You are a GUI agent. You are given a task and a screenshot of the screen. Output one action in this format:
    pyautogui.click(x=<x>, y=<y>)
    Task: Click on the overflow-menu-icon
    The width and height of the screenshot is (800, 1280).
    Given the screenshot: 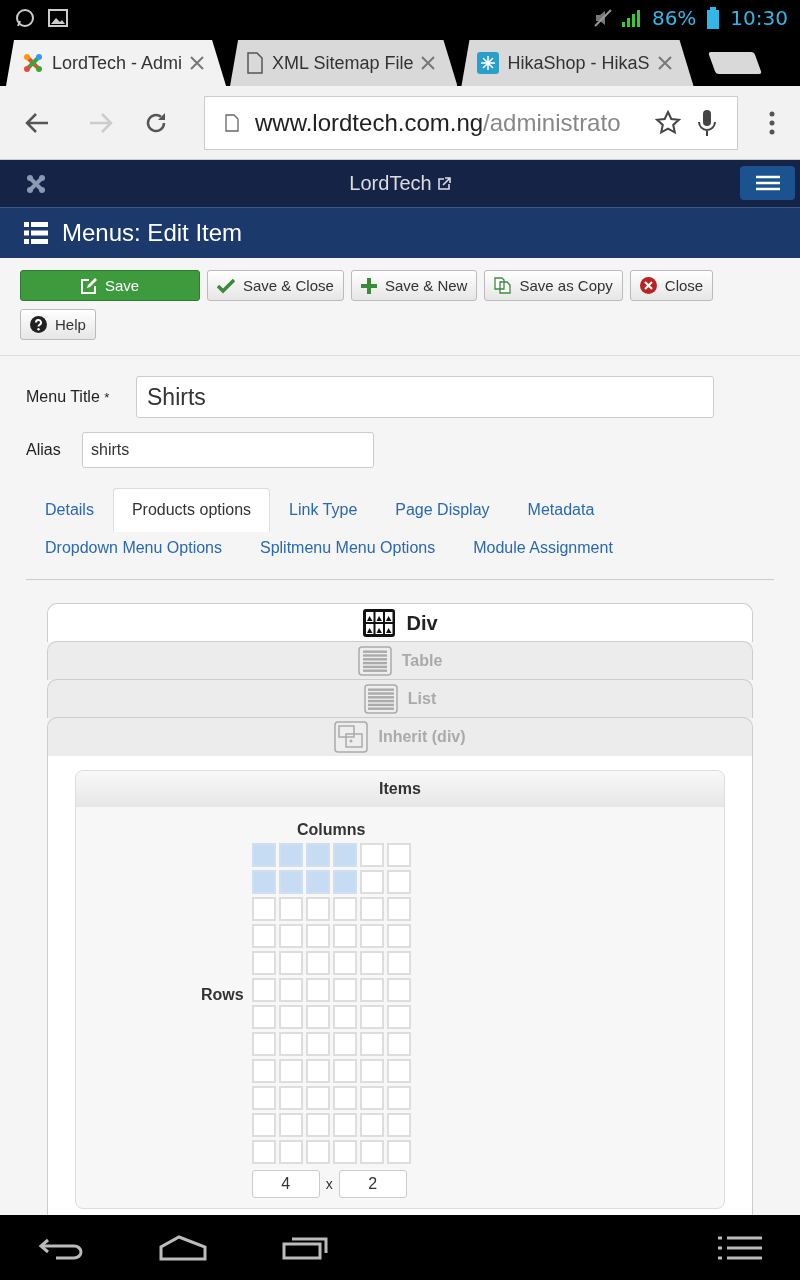 What is the action you would take?
    pyautogui.click(x=772, y=122)
    